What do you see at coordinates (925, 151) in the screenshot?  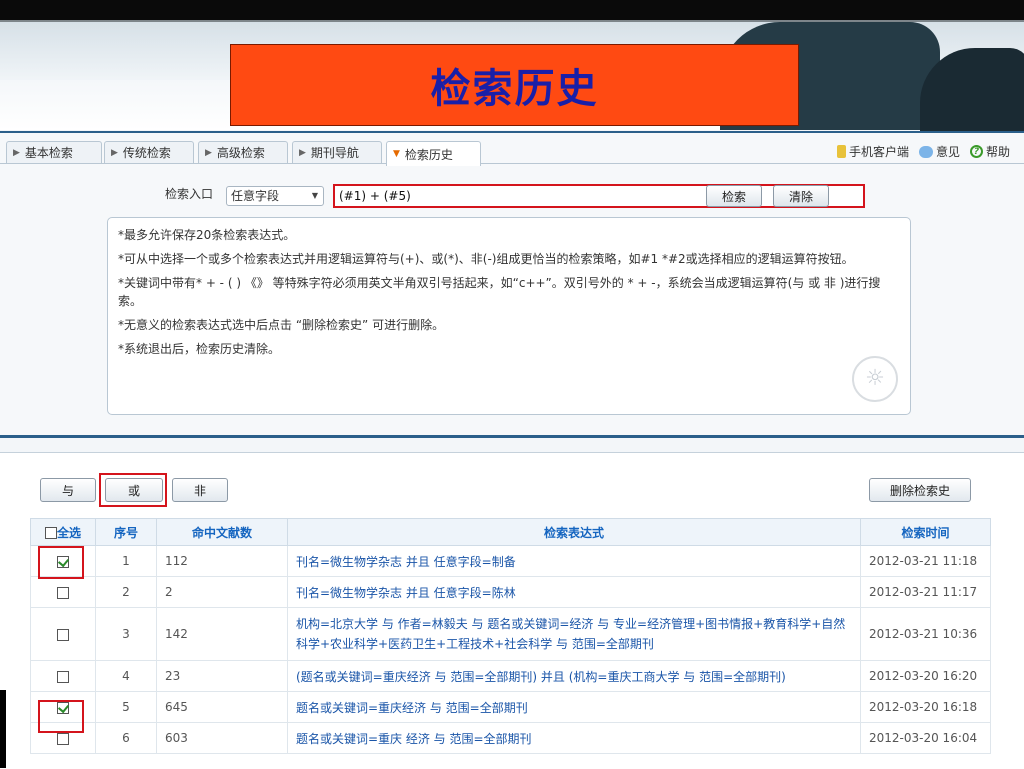 I see `opinion-icon` at bounding box center [925, 151].